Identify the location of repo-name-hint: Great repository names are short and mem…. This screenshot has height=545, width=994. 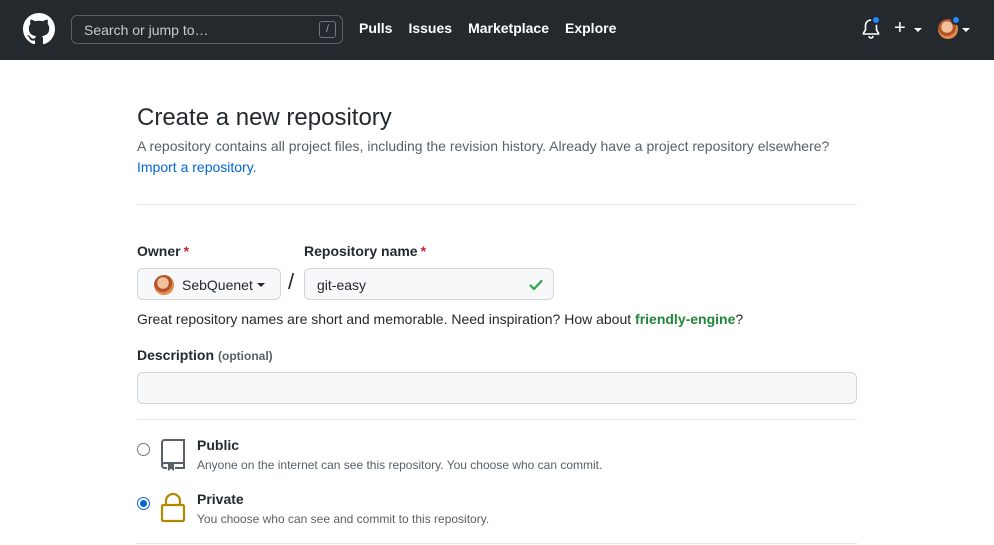
(440, 319).